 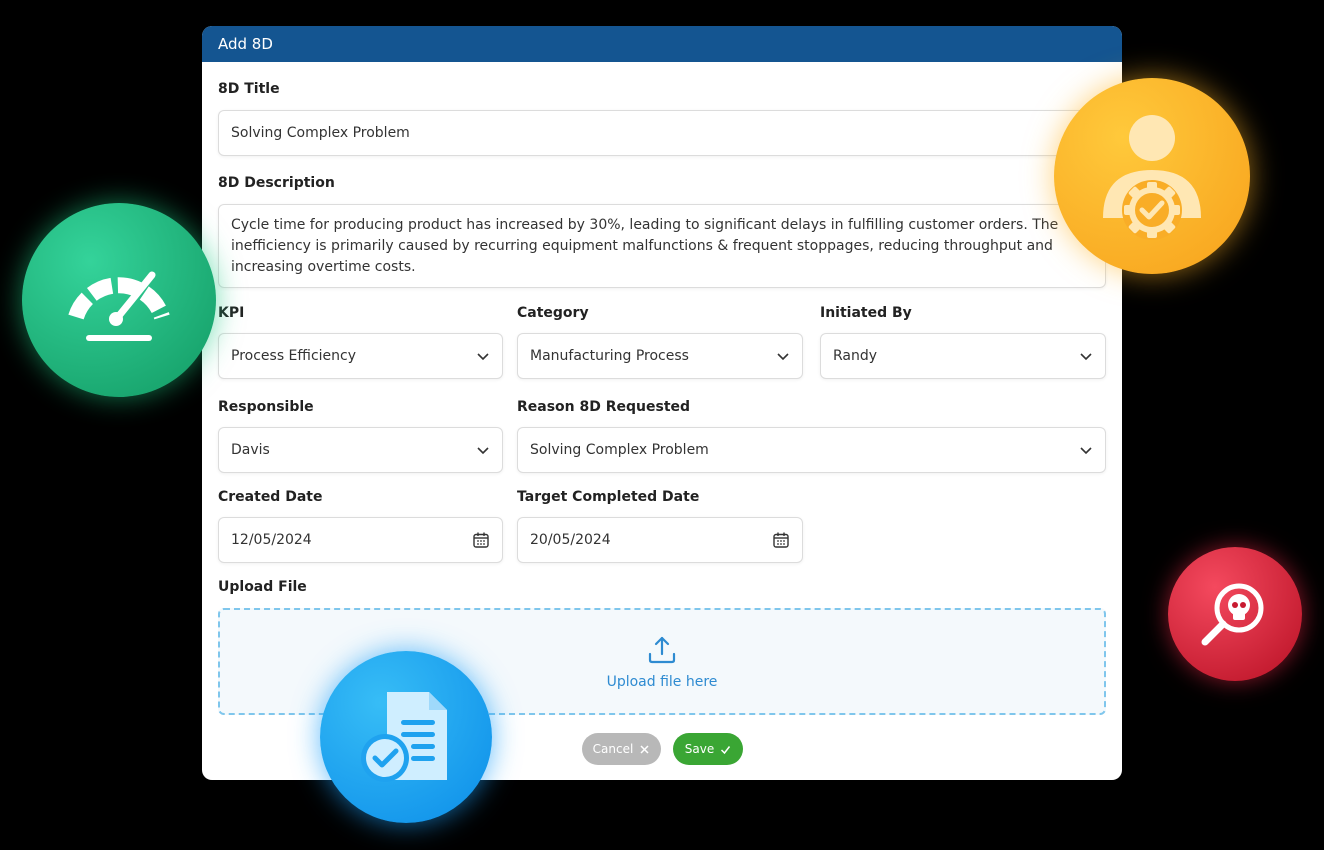 I want to click on dialog-header: Add 8D, so click(x=662, y=44).